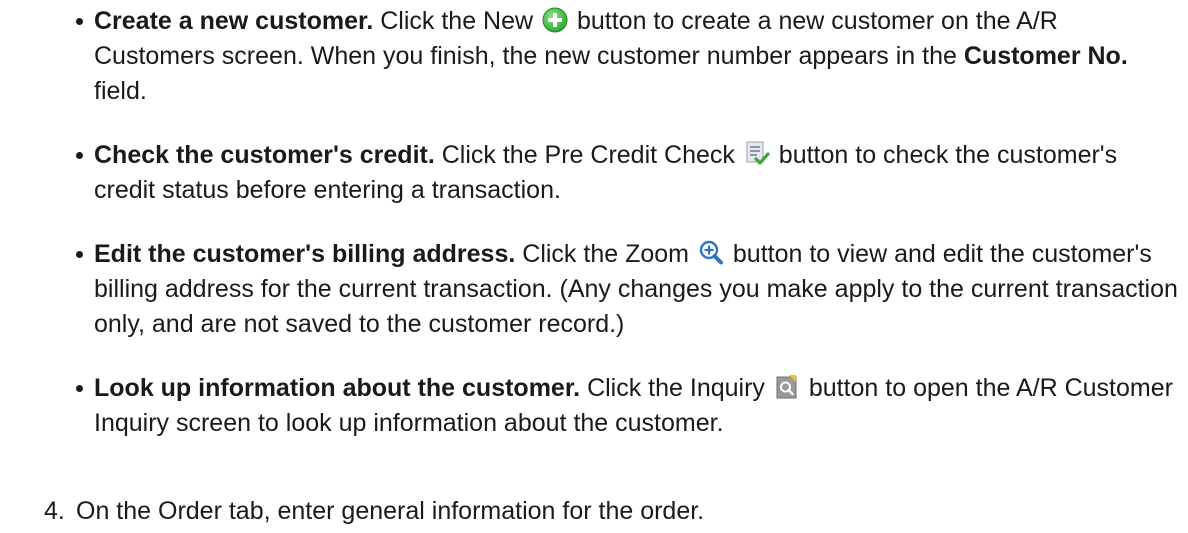 Image resolution: width=1188 pixels, height=533 pixels. Describe the element at coordinates (605, 254) in the screenshot. I see `bullet-text: Click the Zoom` at that location.